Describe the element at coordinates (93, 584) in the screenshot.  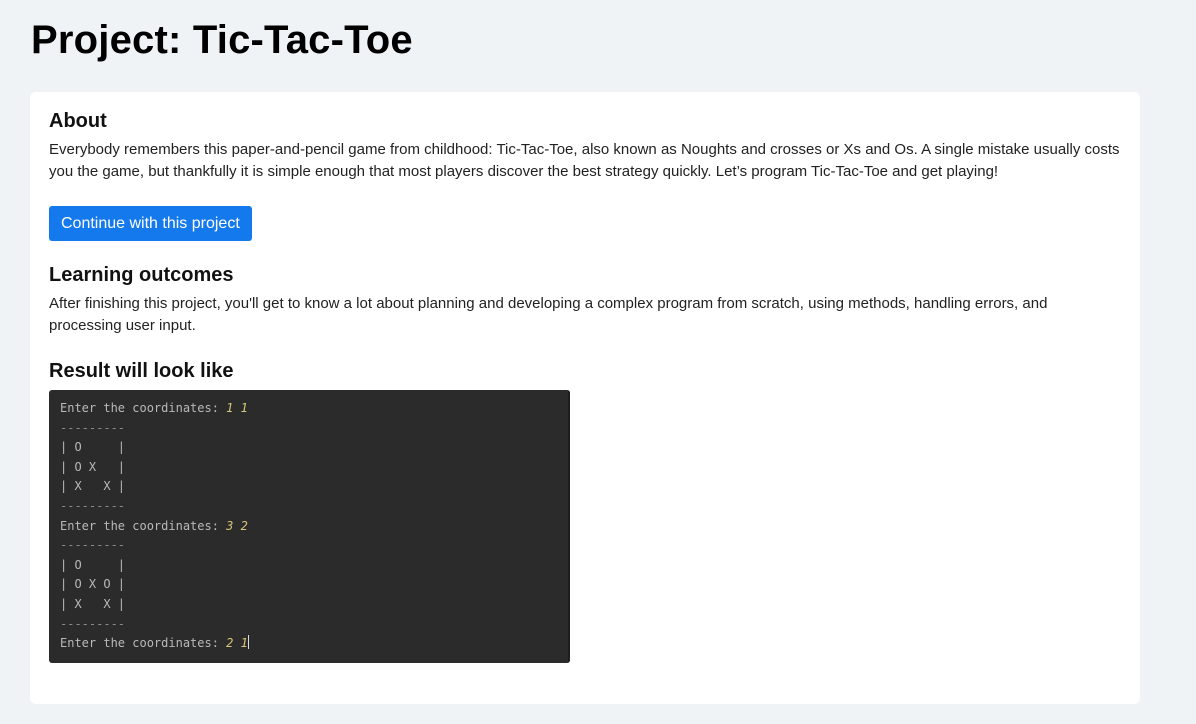
I see `terminal-text: | O X O |` at that location.